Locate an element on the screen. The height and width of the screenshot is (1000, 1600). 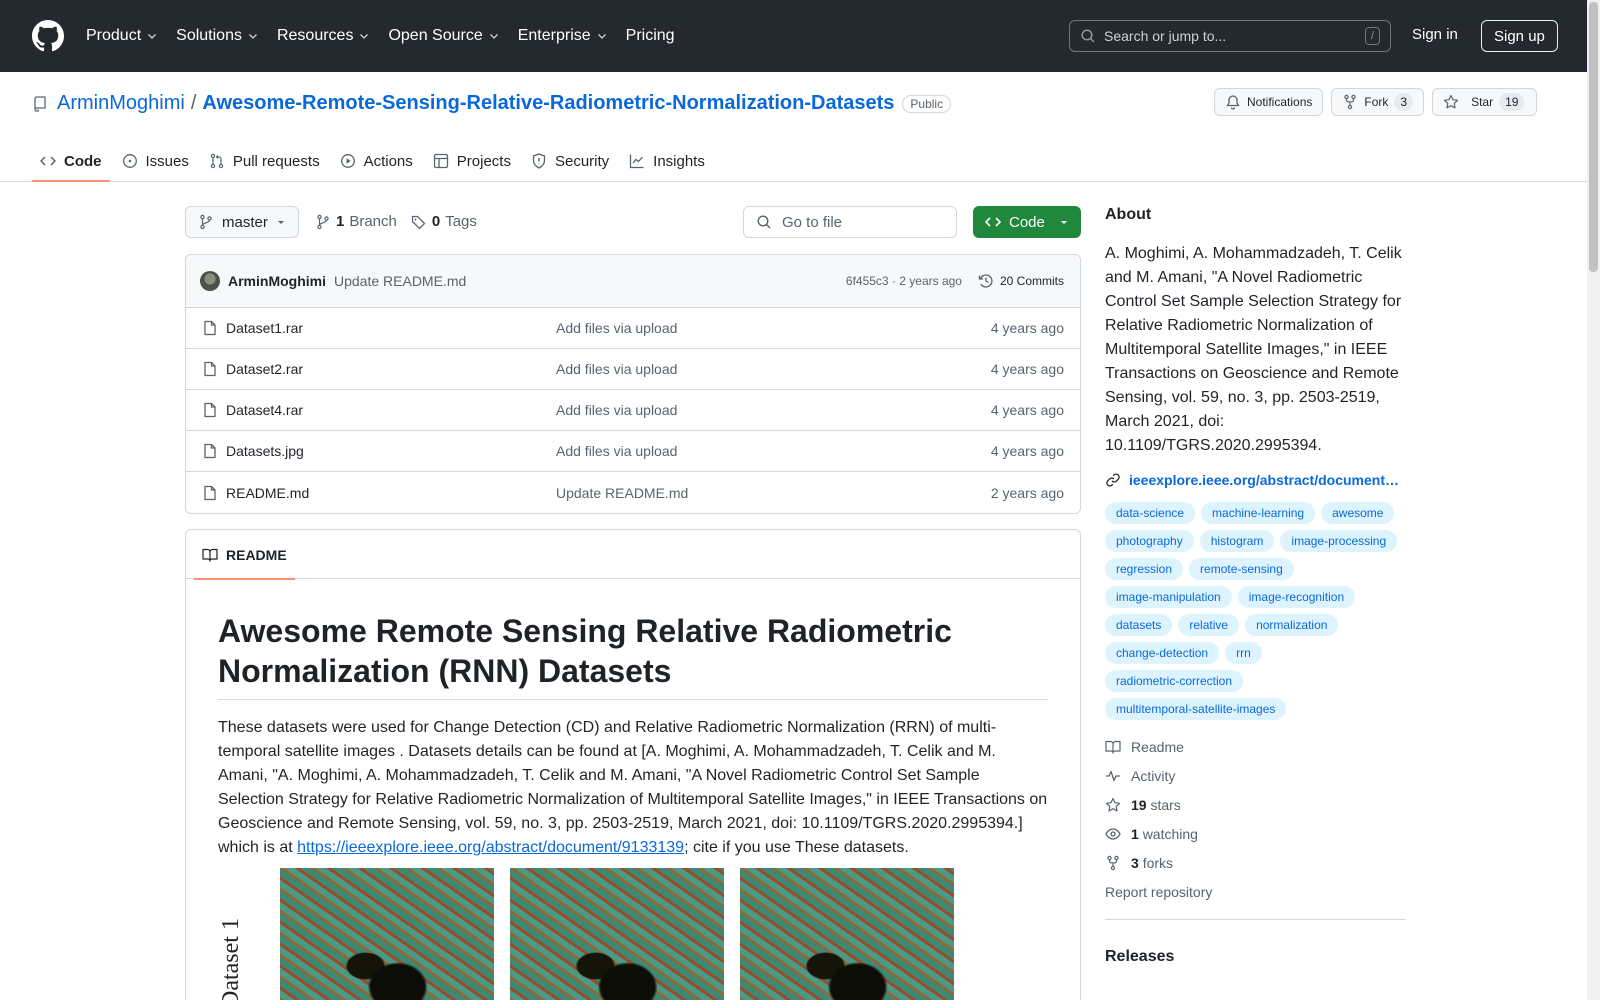
forks-count: 3 is located at coordinates (1135, 863).